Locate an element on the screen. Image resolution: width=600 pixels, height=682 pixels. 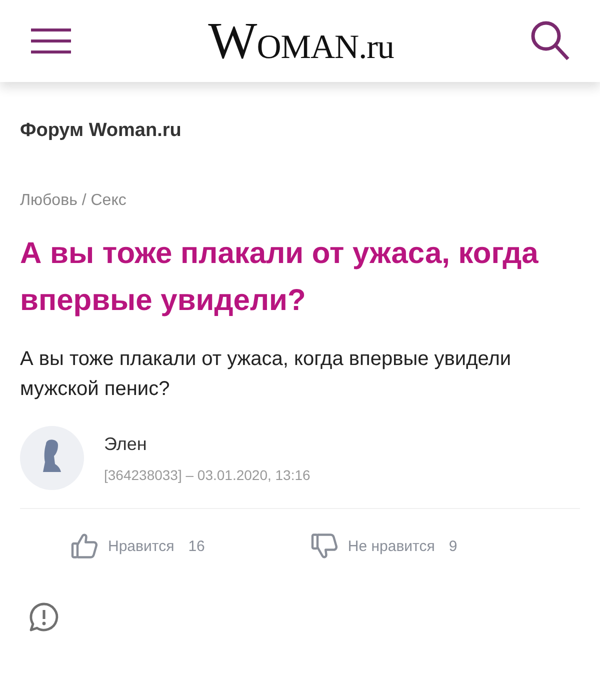
search-icon is located at coordinates (550, 41).